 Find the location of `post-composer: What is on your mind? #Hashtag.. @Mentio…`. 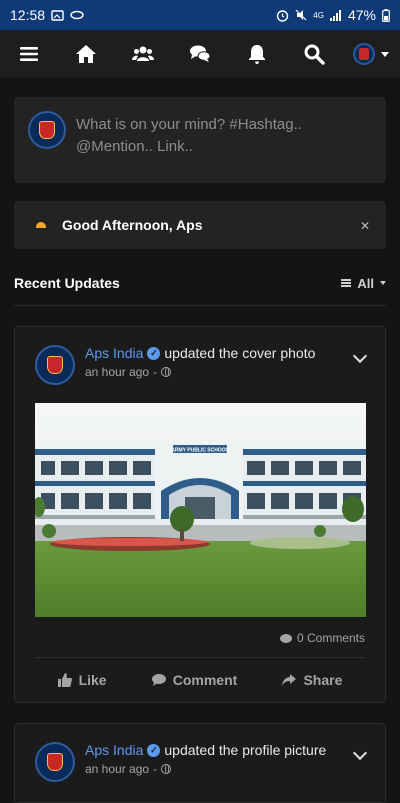

post-composer: What is on your mind? #Hashtag.. @Mentio… is located at coordinates (200, 140).